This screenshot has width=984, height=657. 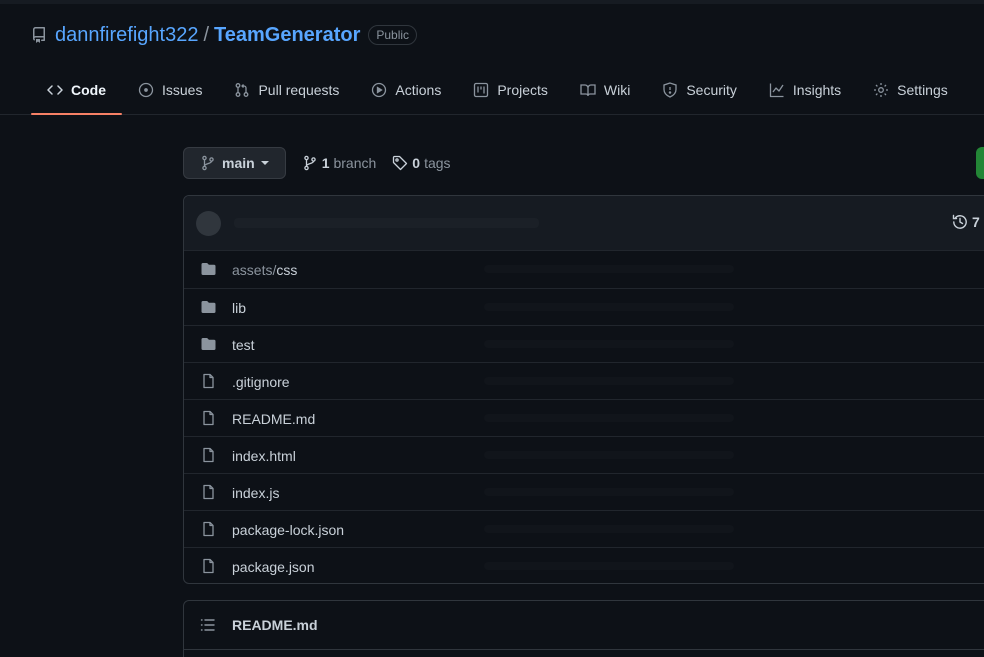 I want to click on tab-wiki: Wiki, so click(x=605, y=90).